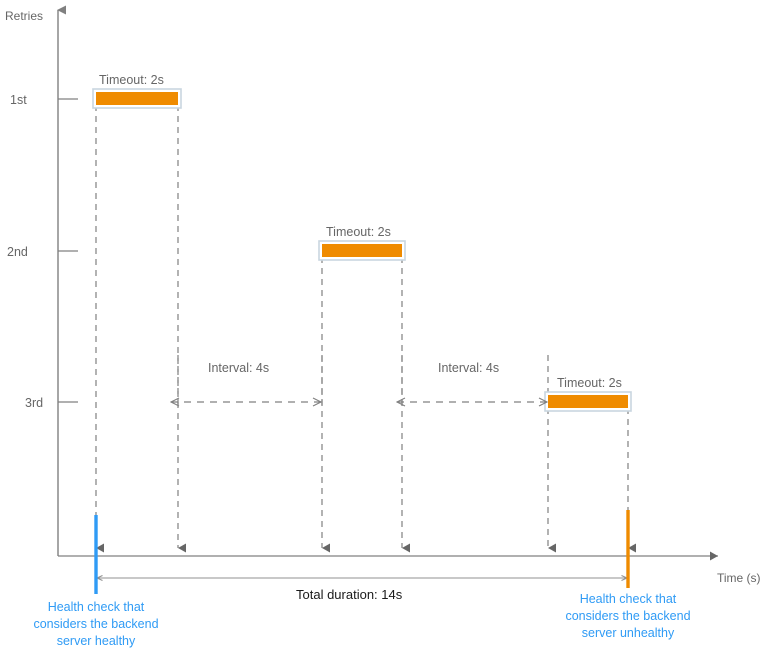  I want to click on x-axis: Time (s), so click(409, 568).